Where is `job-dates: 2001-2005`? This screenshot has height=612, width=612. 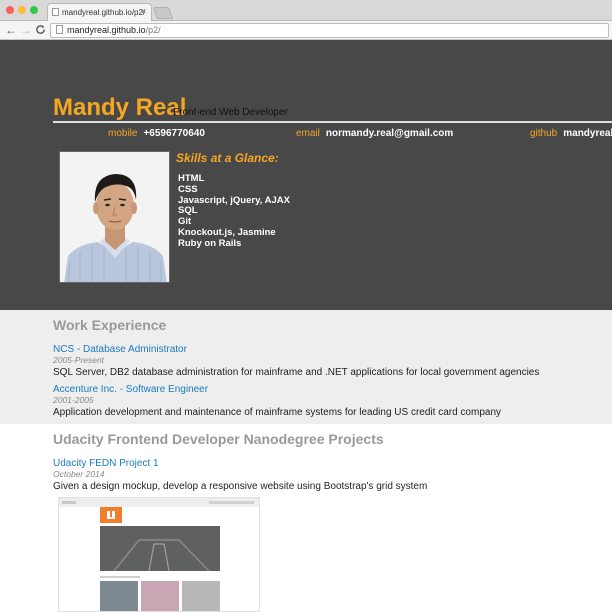 job-dates: 2001-2005 is located at coordinates (73, 400).